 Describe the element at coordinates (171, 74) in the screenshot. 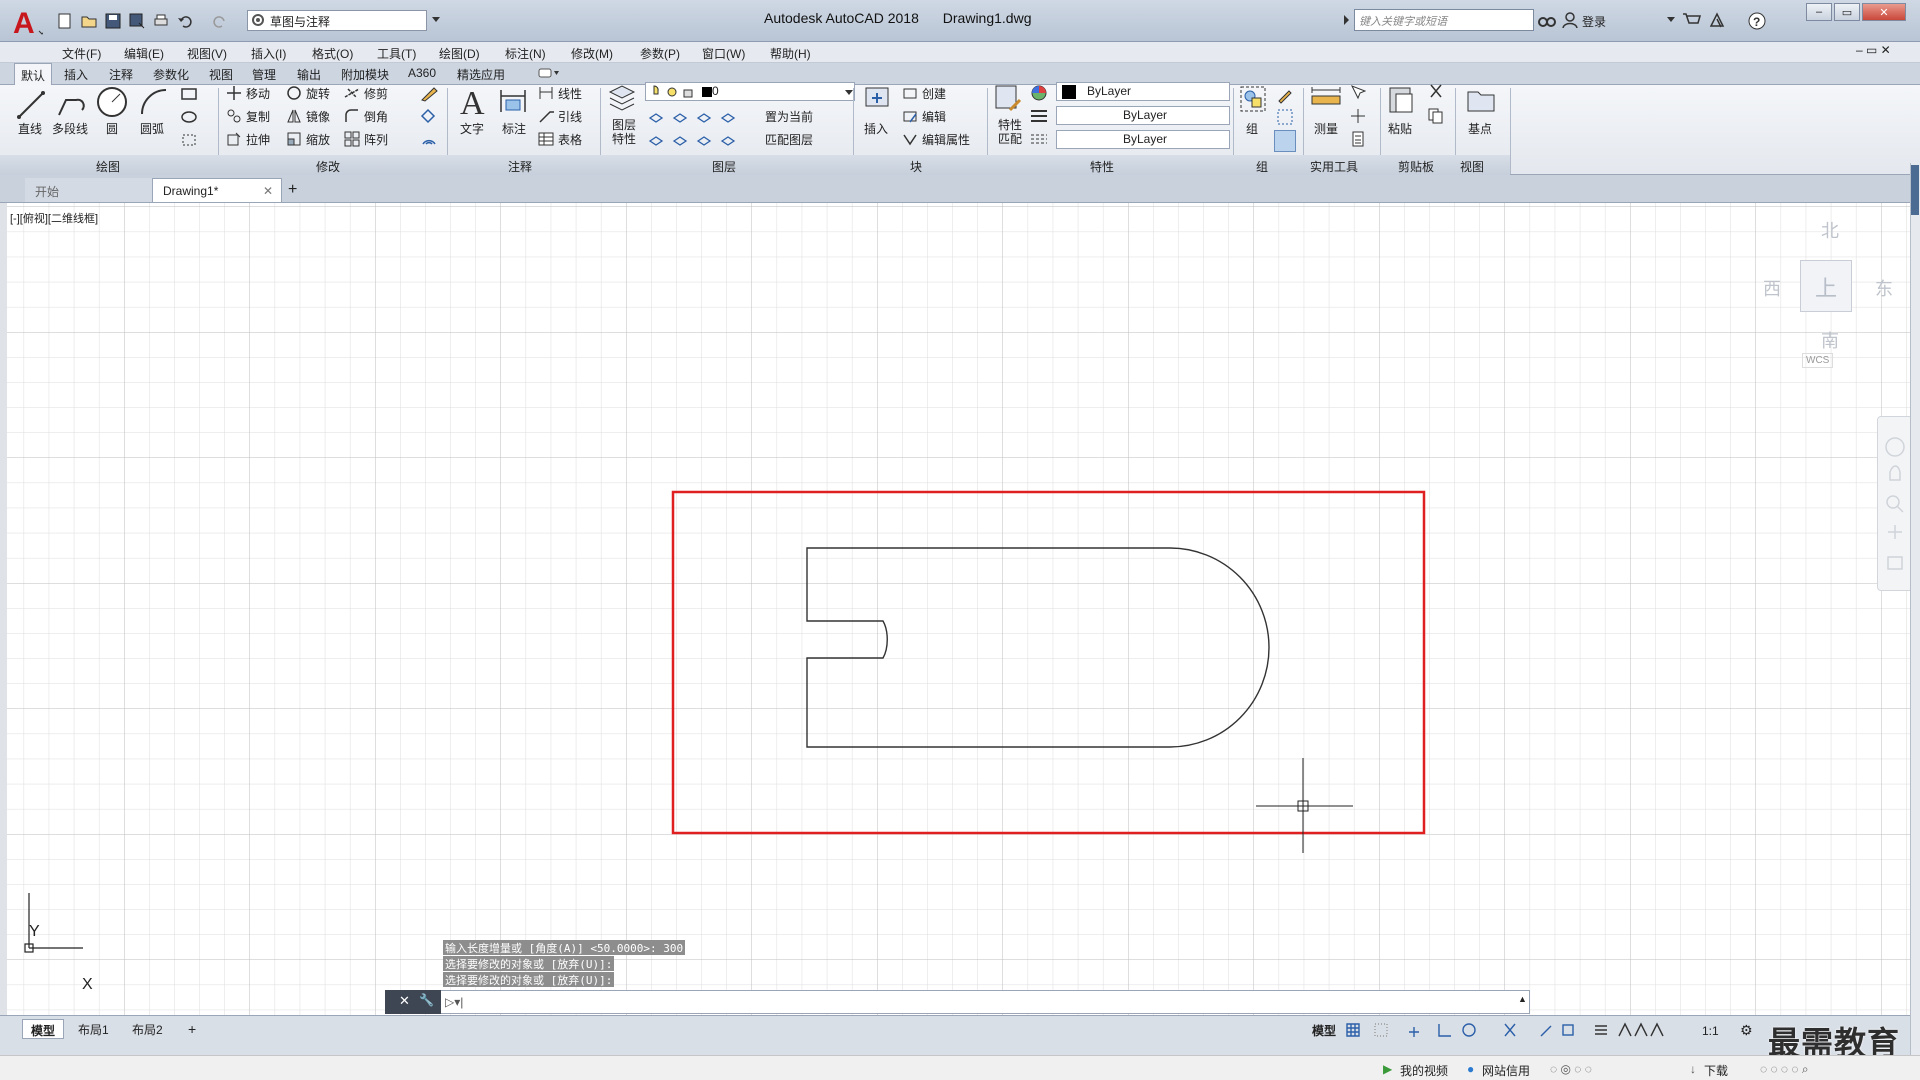

I see `tab-parametric: 参数化` at that location.